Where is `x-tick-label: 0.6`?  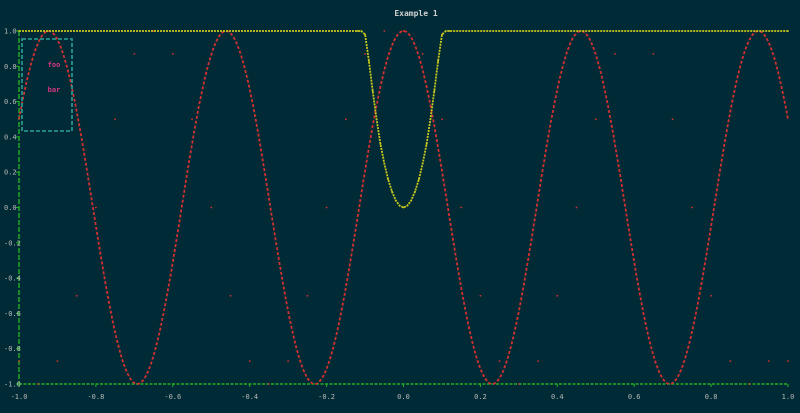
x-tick-label: 0.6 is located at coordinates (634, 397).